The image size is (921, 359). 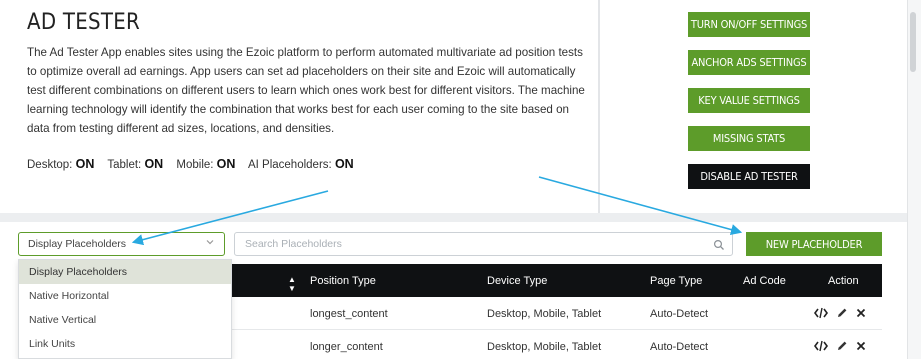 What do you see at coordinates (125, 272) in the screenshot?
I see `dropdown-option-display-placeholders: Display Placeholders` at bounding box center [125, 272].